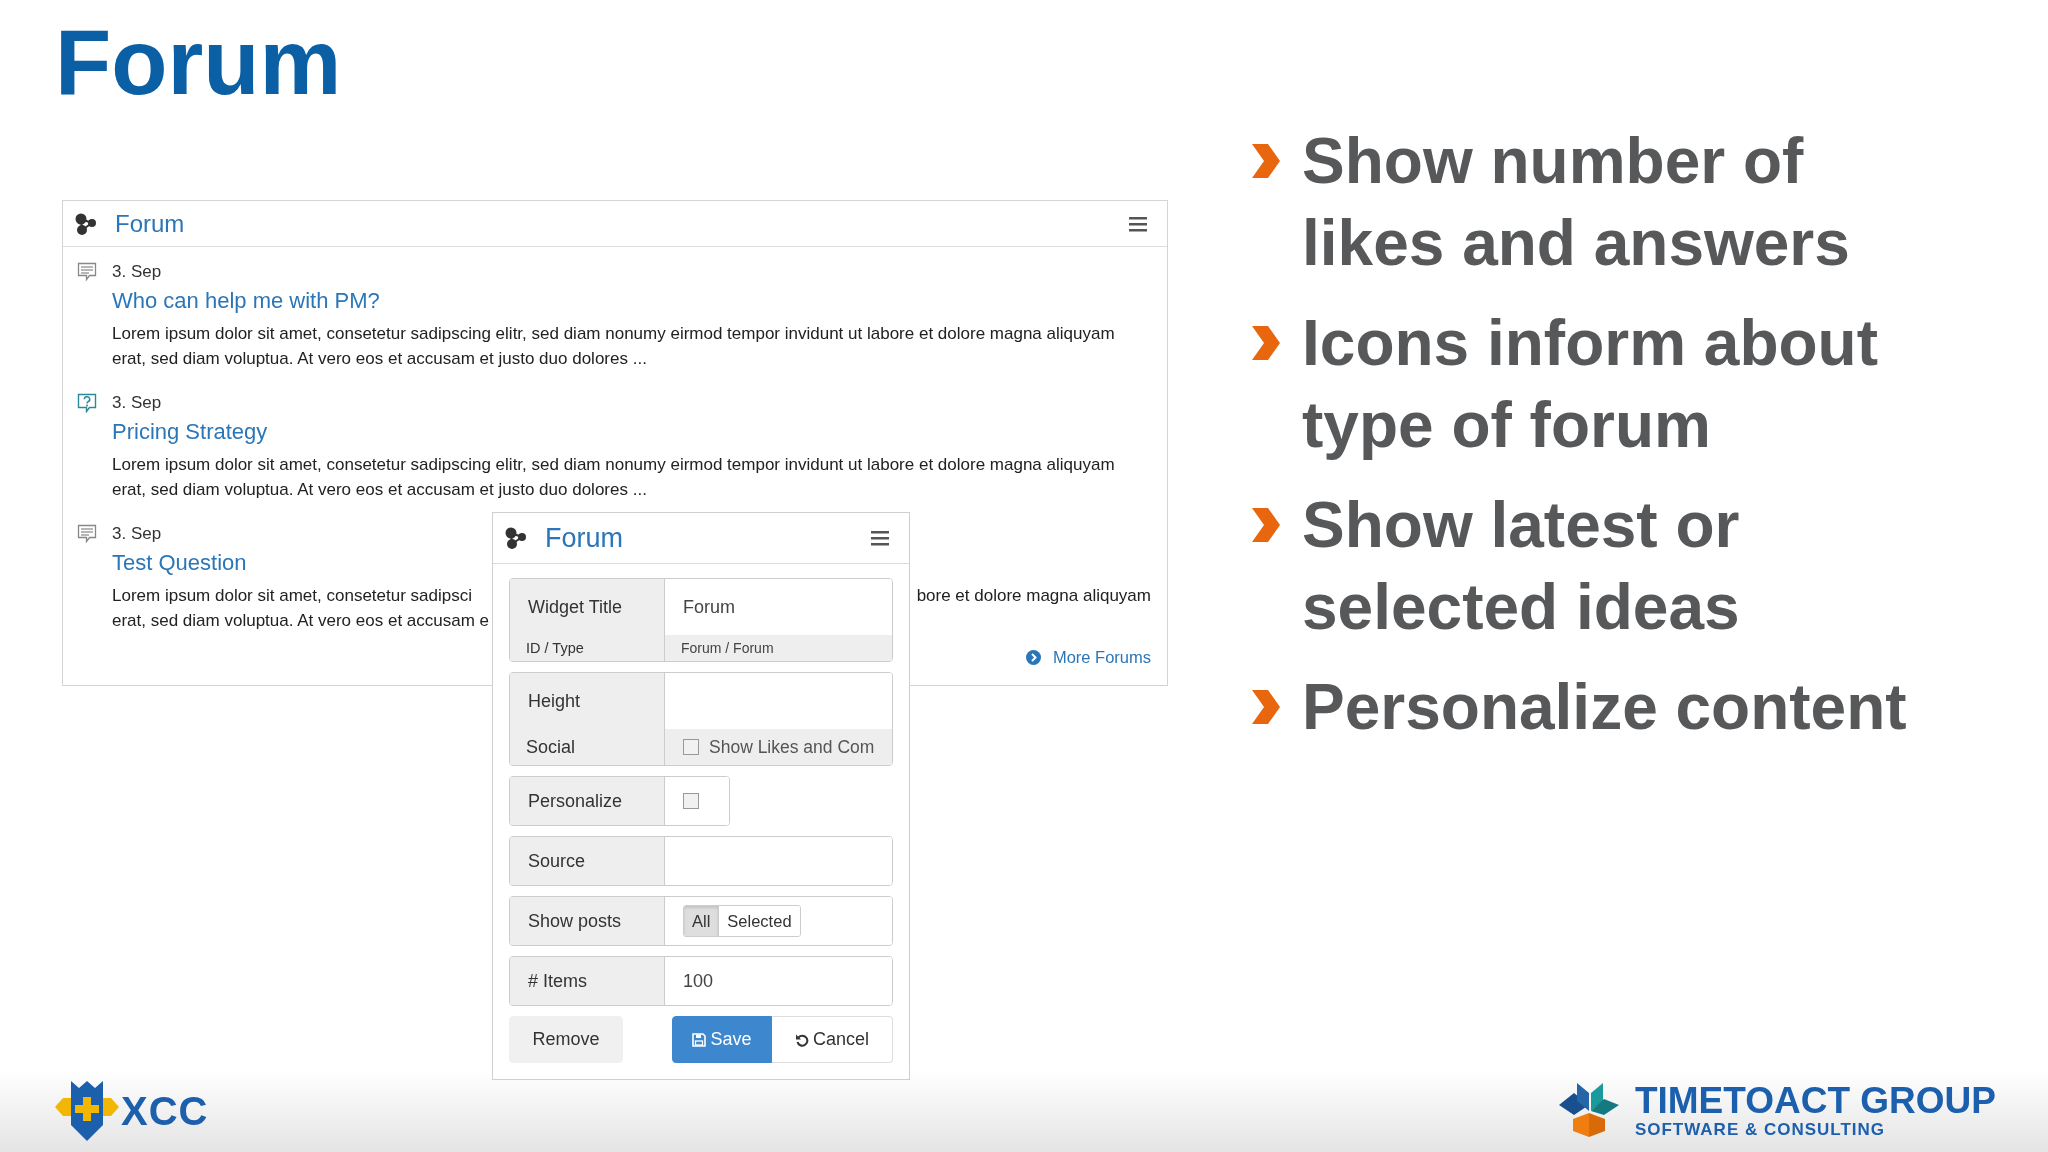 The image size is (2048, 1152). I want to click on panel-title: Forum, so click(584, 538).